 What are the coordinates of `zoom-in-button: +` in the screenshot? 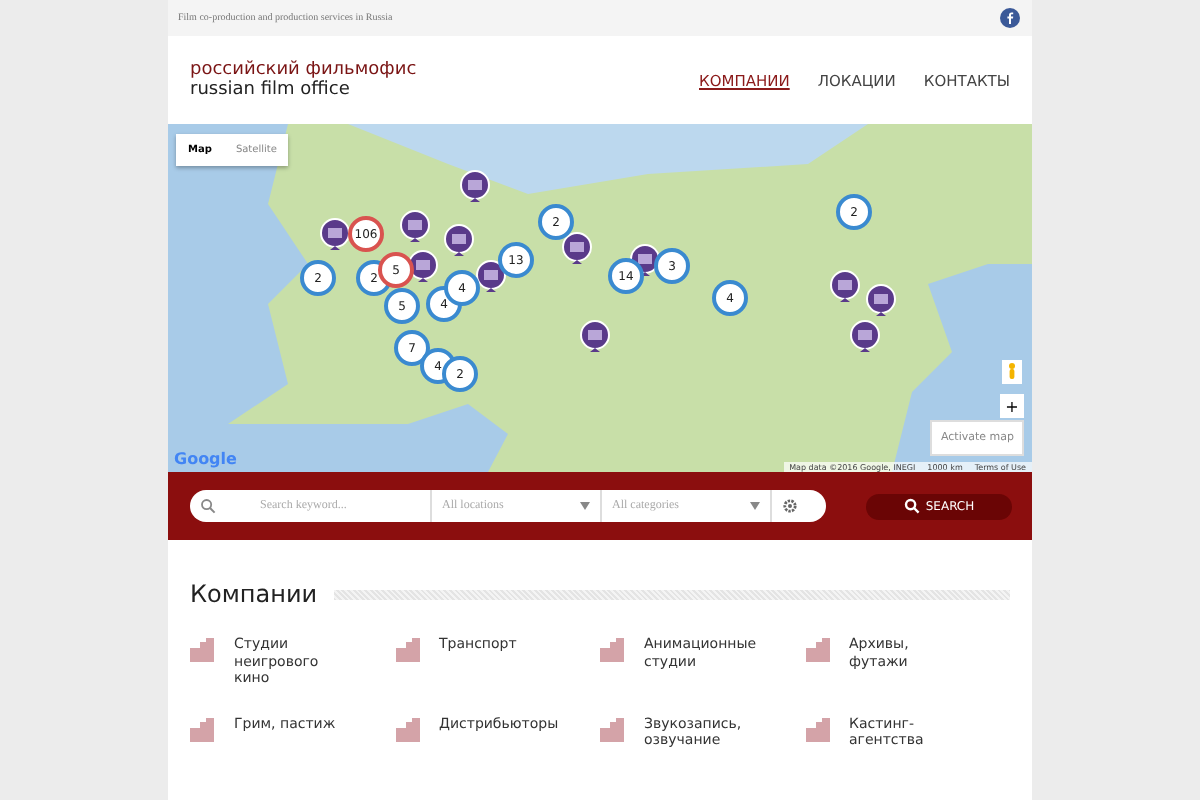 It's located at (1012, 406).